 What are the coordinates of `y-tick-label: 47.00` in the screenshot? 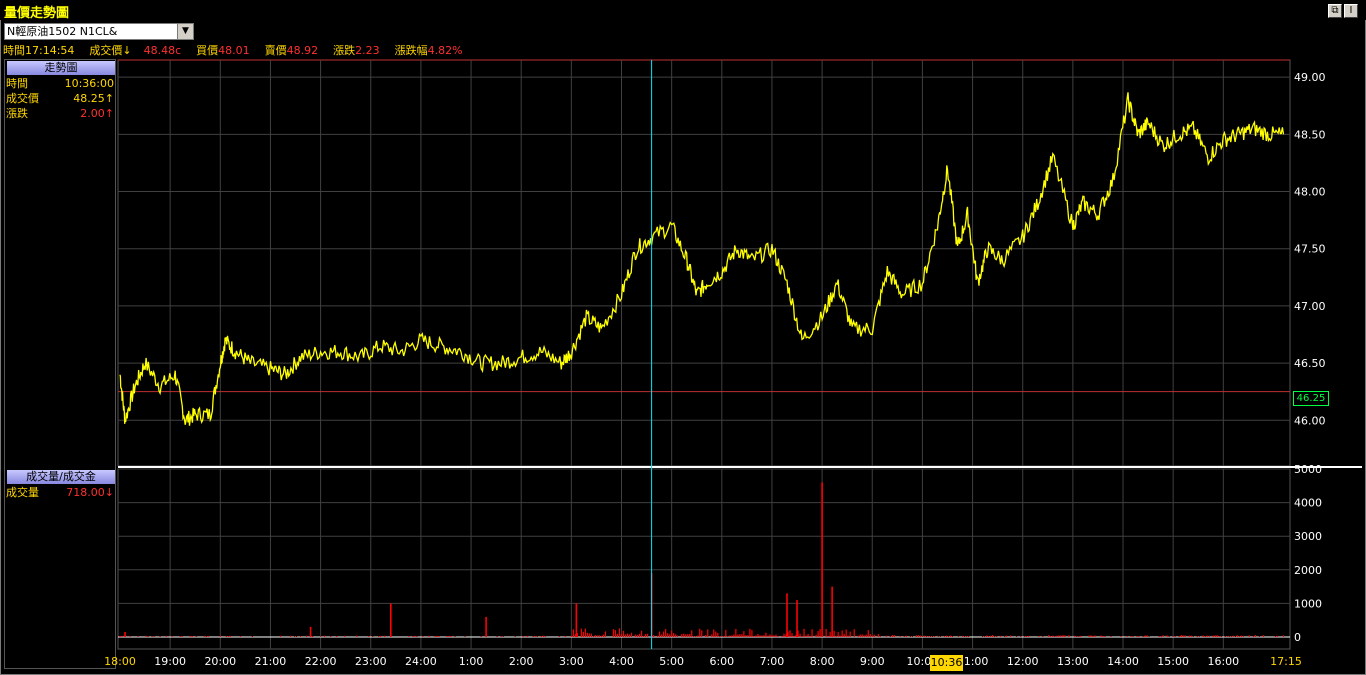 It's located at (1310, 306).